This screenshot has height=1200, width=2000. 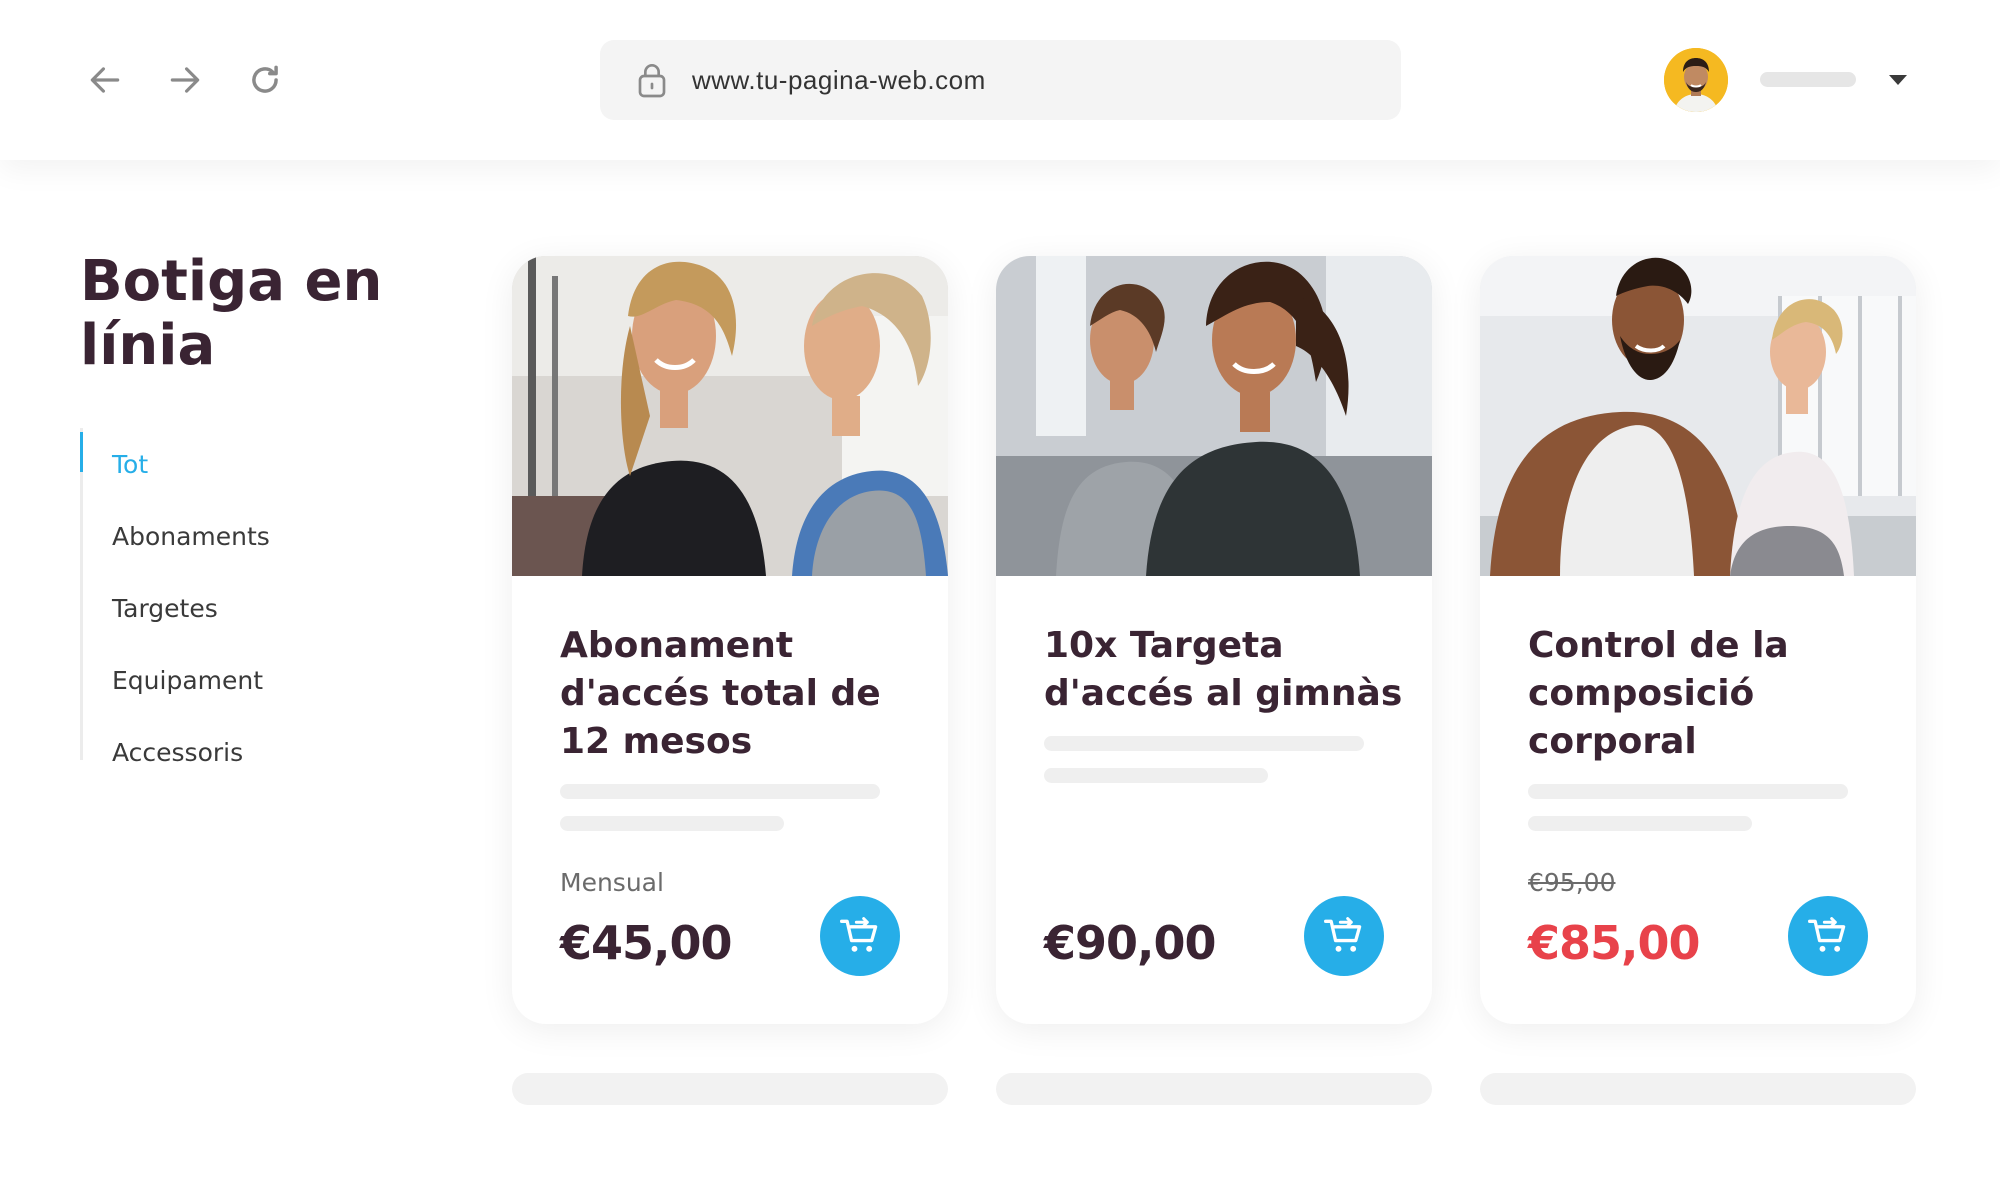 I want to click on reload-icon, so click(x=265, y=79).